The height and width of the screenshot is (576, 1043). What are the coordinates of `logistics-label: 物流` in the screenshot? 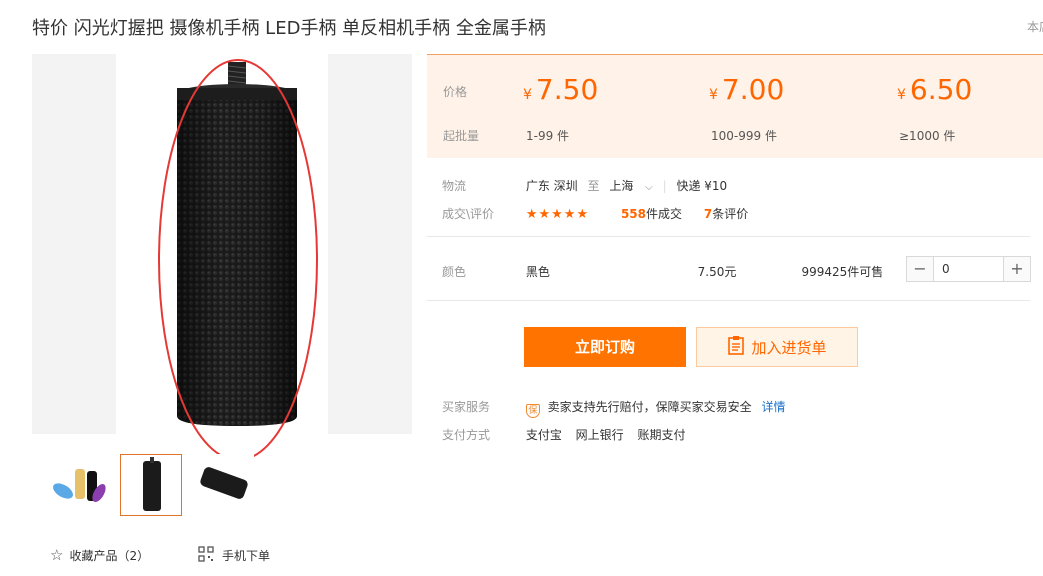 It's located at (454, 186).